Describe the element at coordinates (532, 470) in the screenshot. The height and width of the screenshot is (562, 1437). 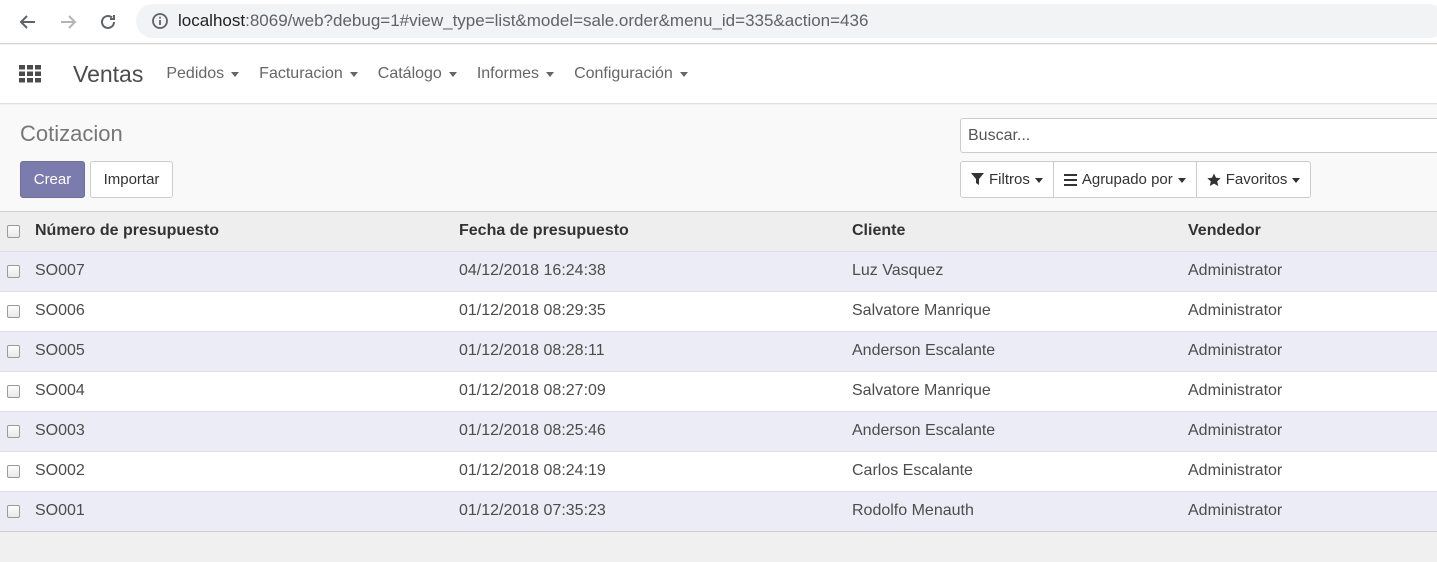
I see `cell-date: 01/12/2018 08:24:19` at that location.